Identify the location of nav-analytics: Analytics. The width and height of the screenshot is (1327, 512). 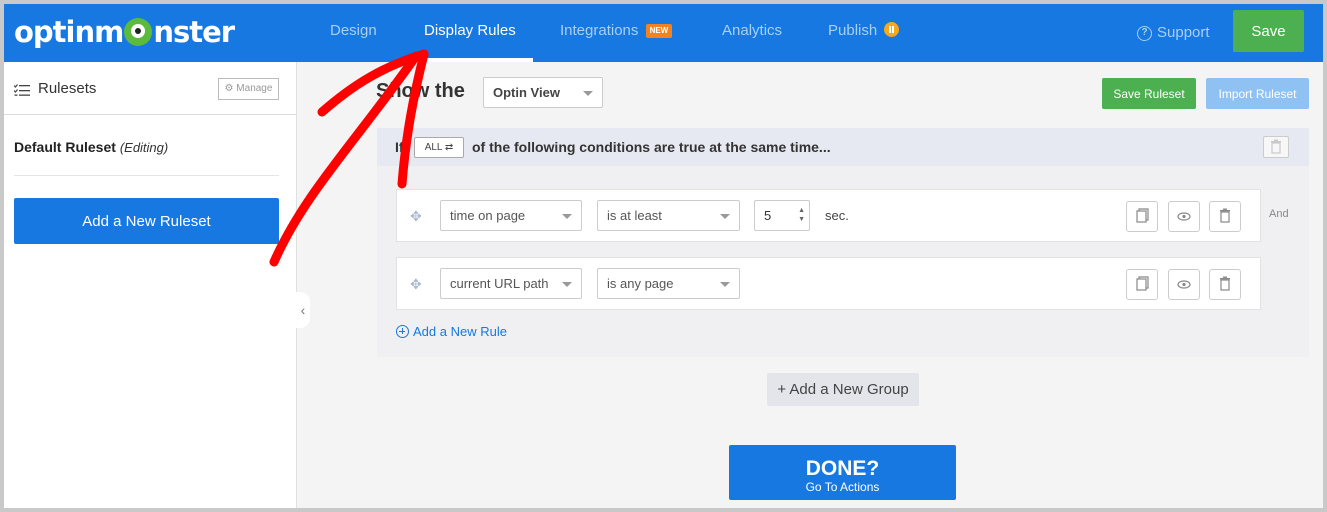
(752, 33).